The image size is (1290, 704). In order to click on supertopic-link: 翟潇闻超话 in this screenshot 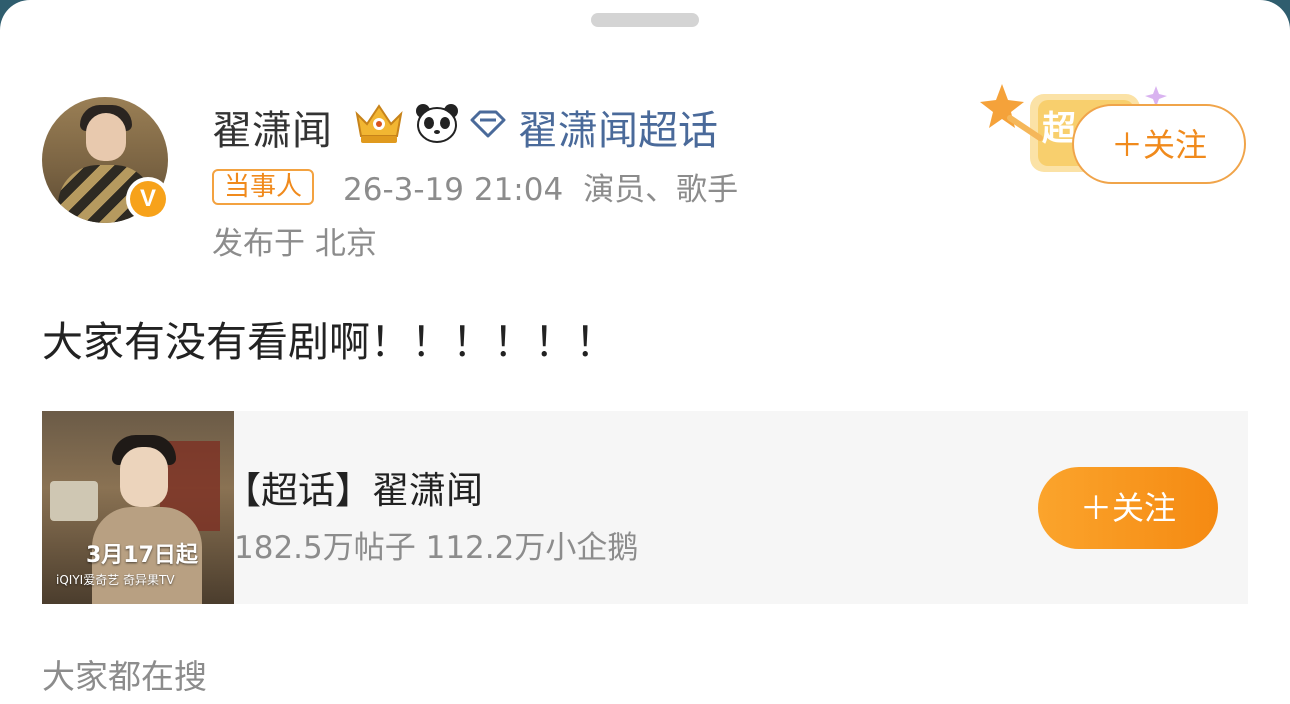, I will do `click(618, 127)`.